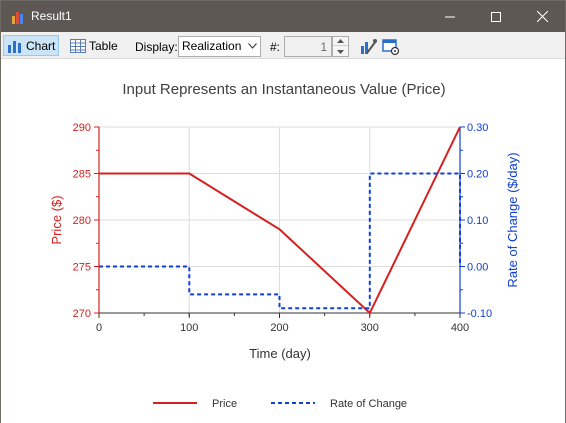  What do you see at coordinates (189, 328) in the screenshot?
I see `x-tick-label: 100` at bounding box center [189, 328].